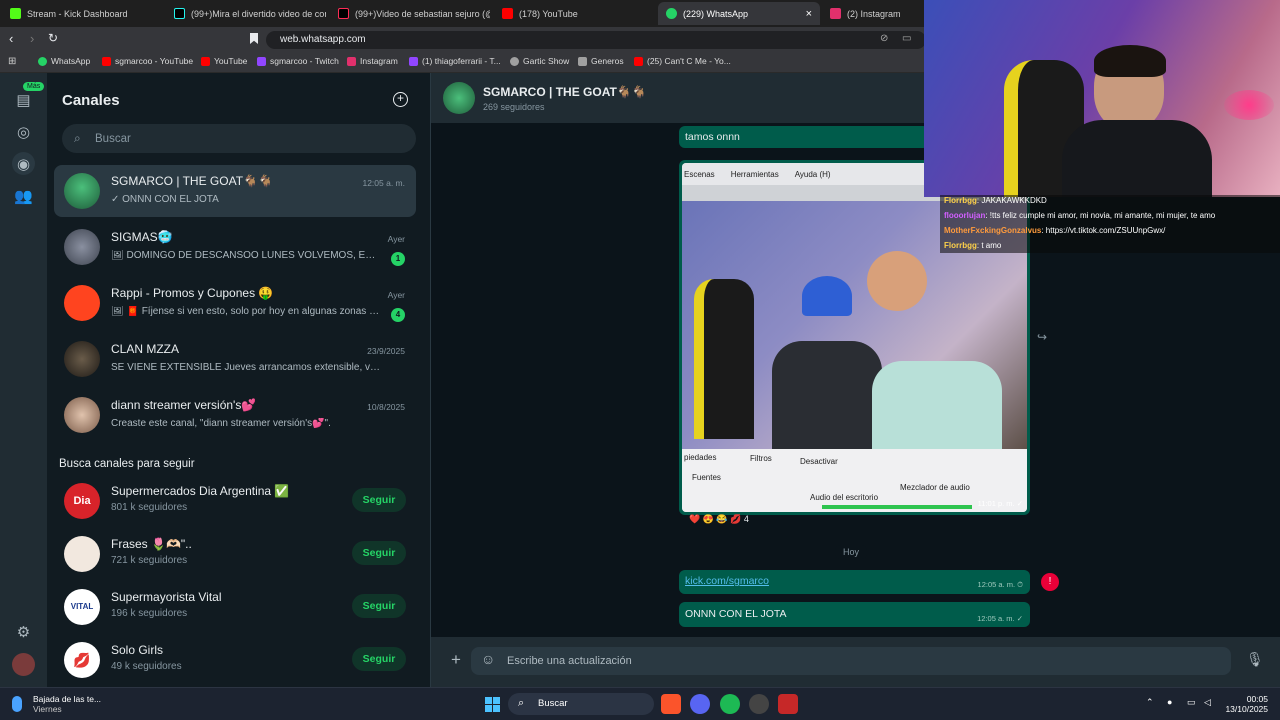 This screenshot has width=1280, height=720. Describe the element at coordinates (582, 61) in the screenshot. I see `folder-icon` at that location.